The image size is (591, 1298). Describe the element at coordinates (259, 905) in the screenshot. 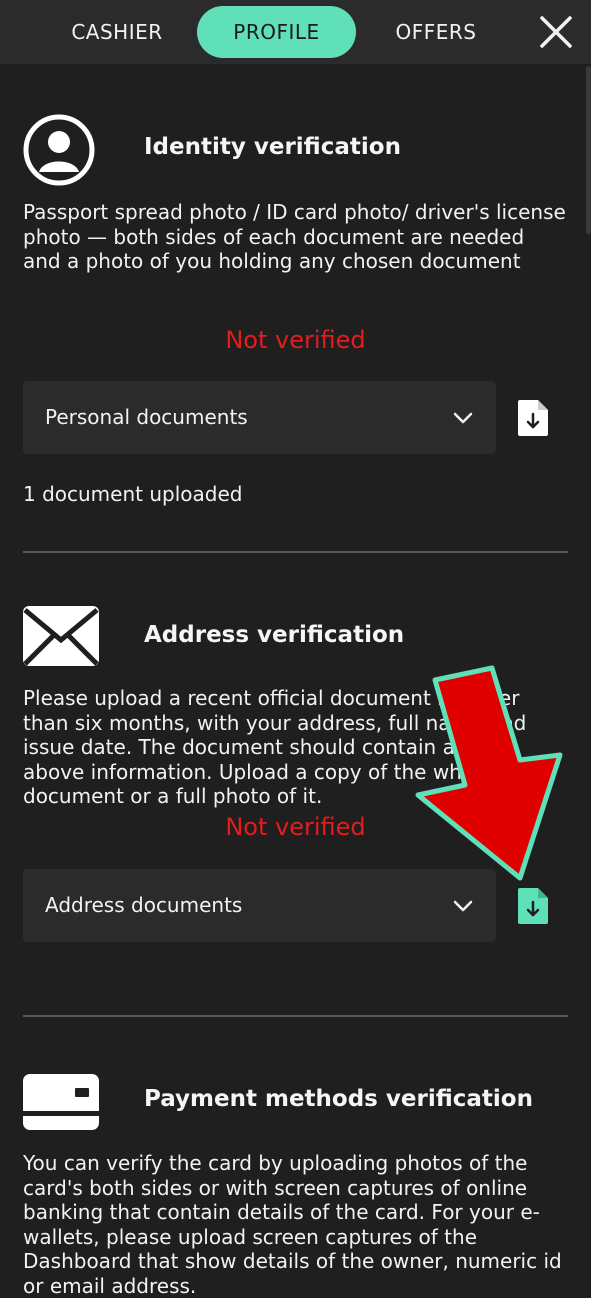

I see `address-documents-dropdown: Address documents` at that location.